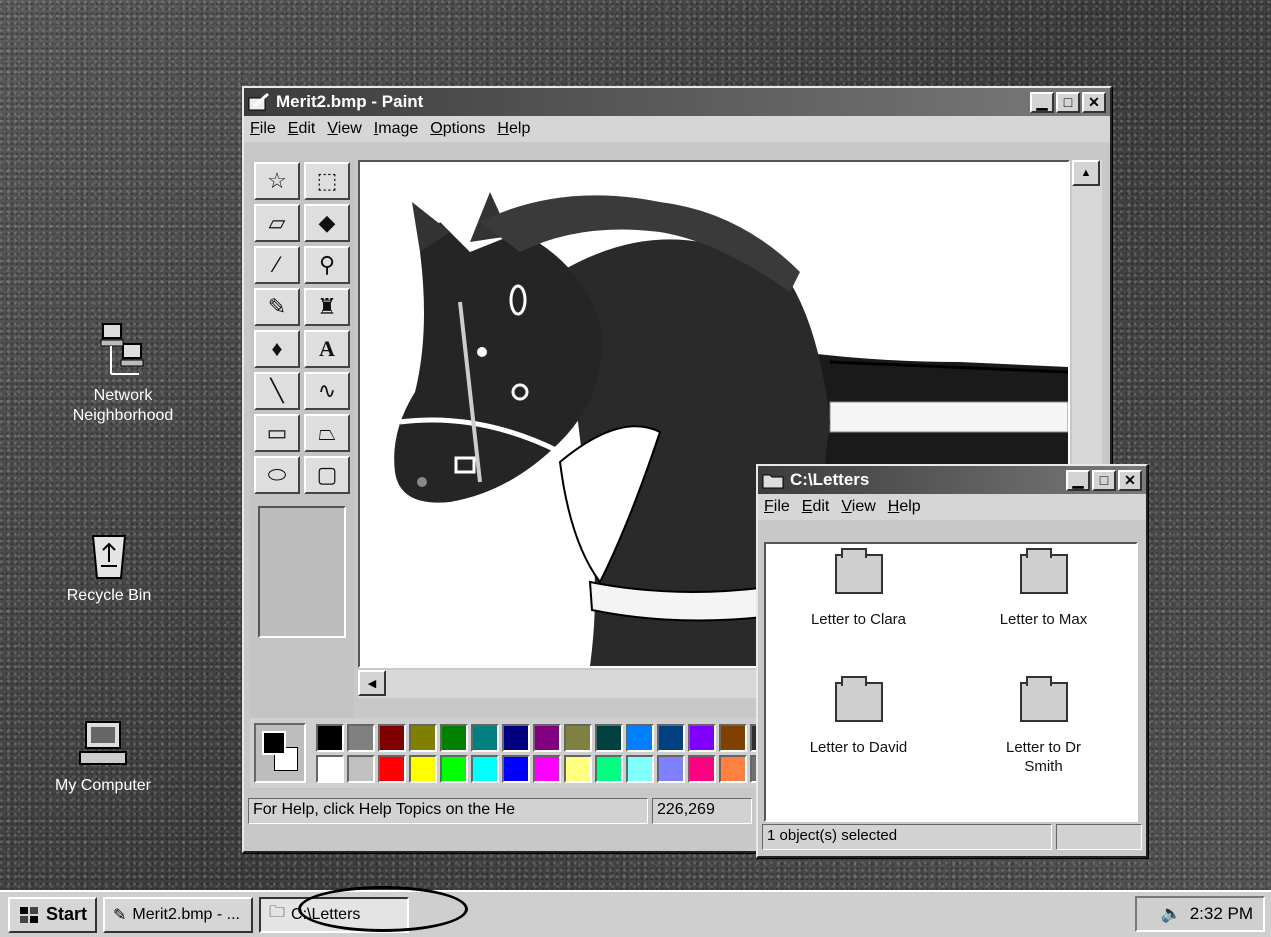 The width and height of the screenshot is (1271, 937). What do you see at coordinates (29, 914) in the screenshot?
I see `windows-logo-icon` at bounding box center [29, 914].